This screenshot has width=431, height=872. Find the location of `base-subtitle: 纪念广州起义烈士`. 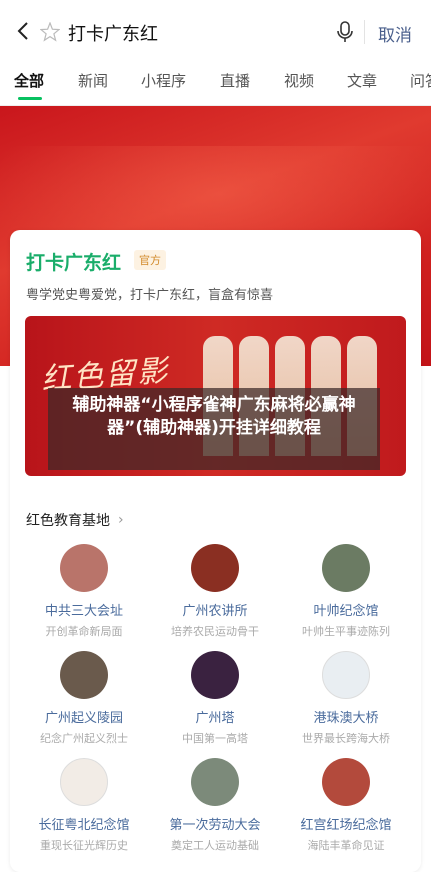

base-subtitle: 纪念广州起义烈士 is located at coordinates (84, 738).